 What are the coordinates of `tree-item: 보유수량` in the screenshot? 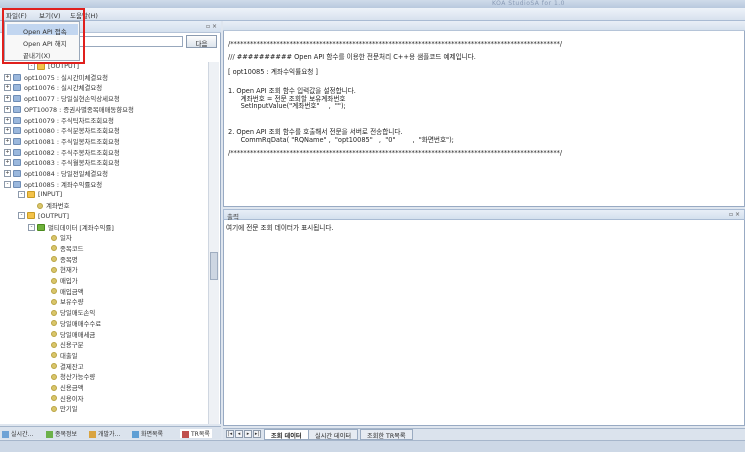 It's located at (63, 302).